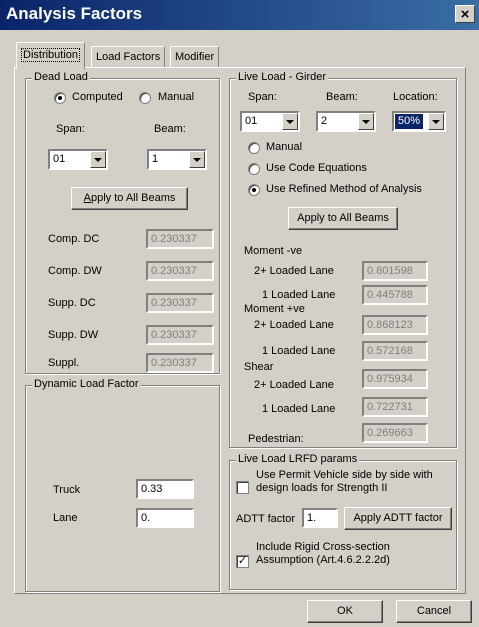 The height and width of the screenshot is (627, 479). I want to click on shear-two-lane-label: 2+ Loaded Lane, so click(294, 385).